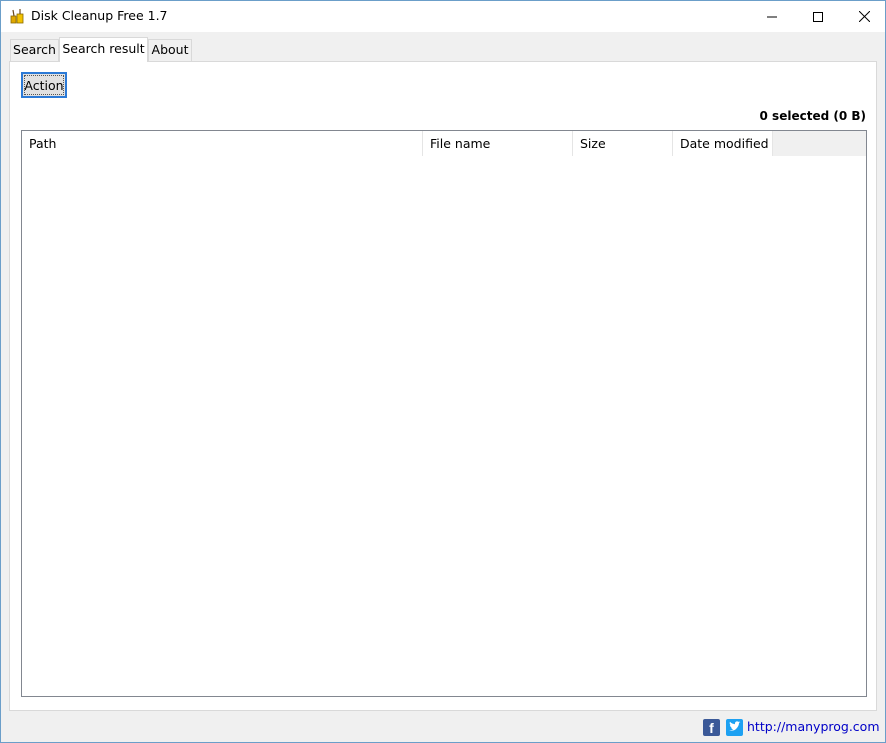  What do you see at coordinates (34, 50) in the screenshot?
I see `tab-search: Search` at bounding box center [34, 50].